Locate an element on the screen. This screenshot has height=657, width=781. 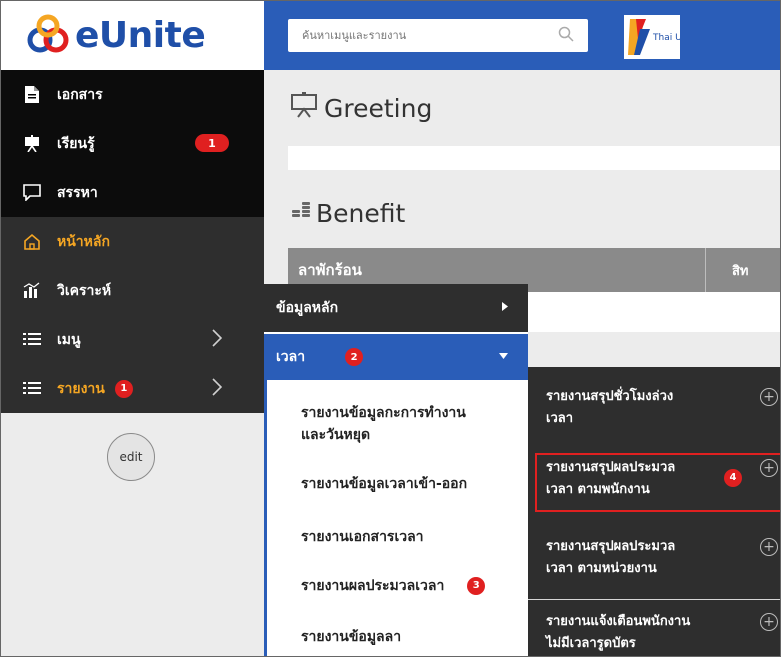
partner-logo-text: Thai Union is located at coordinates (666, 38).